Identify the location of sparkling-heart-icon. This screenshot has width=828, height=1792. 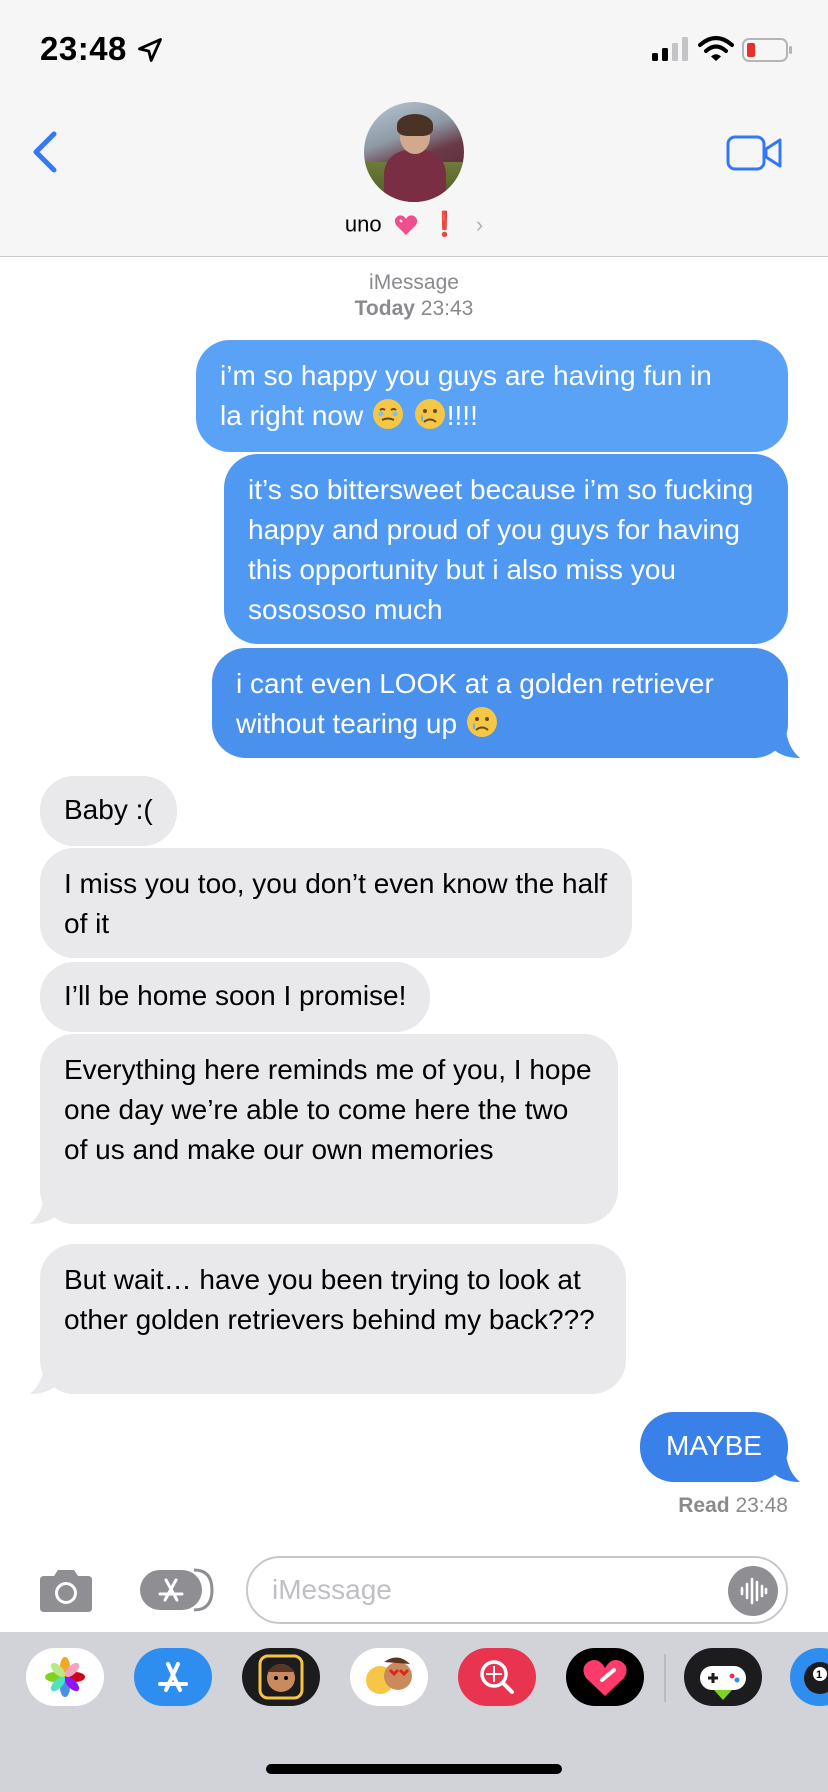
(406, 225).